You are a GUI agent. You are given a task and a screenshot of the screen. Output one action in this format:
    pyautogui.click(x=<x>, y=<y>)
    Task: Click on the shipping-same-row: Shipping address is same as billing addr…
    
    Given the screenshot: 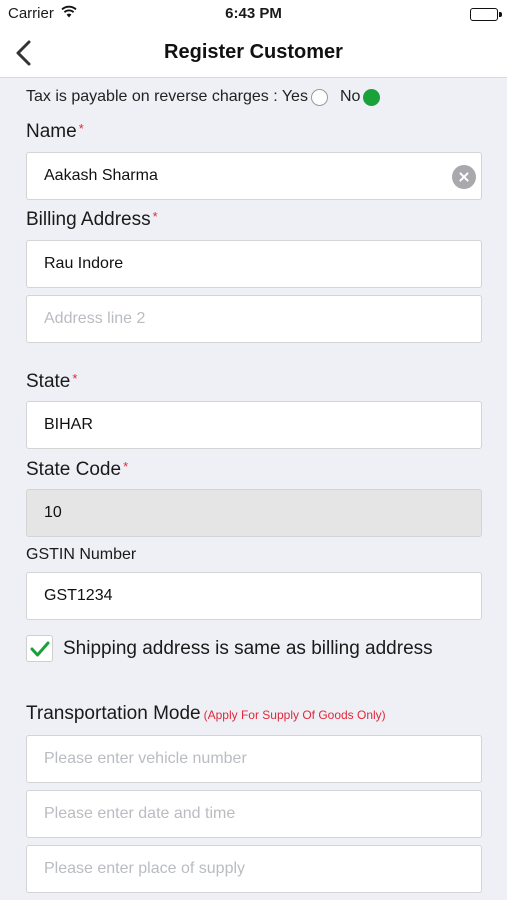 What is the action you would take?
    pyautogui.click(x=229, y=648)
    